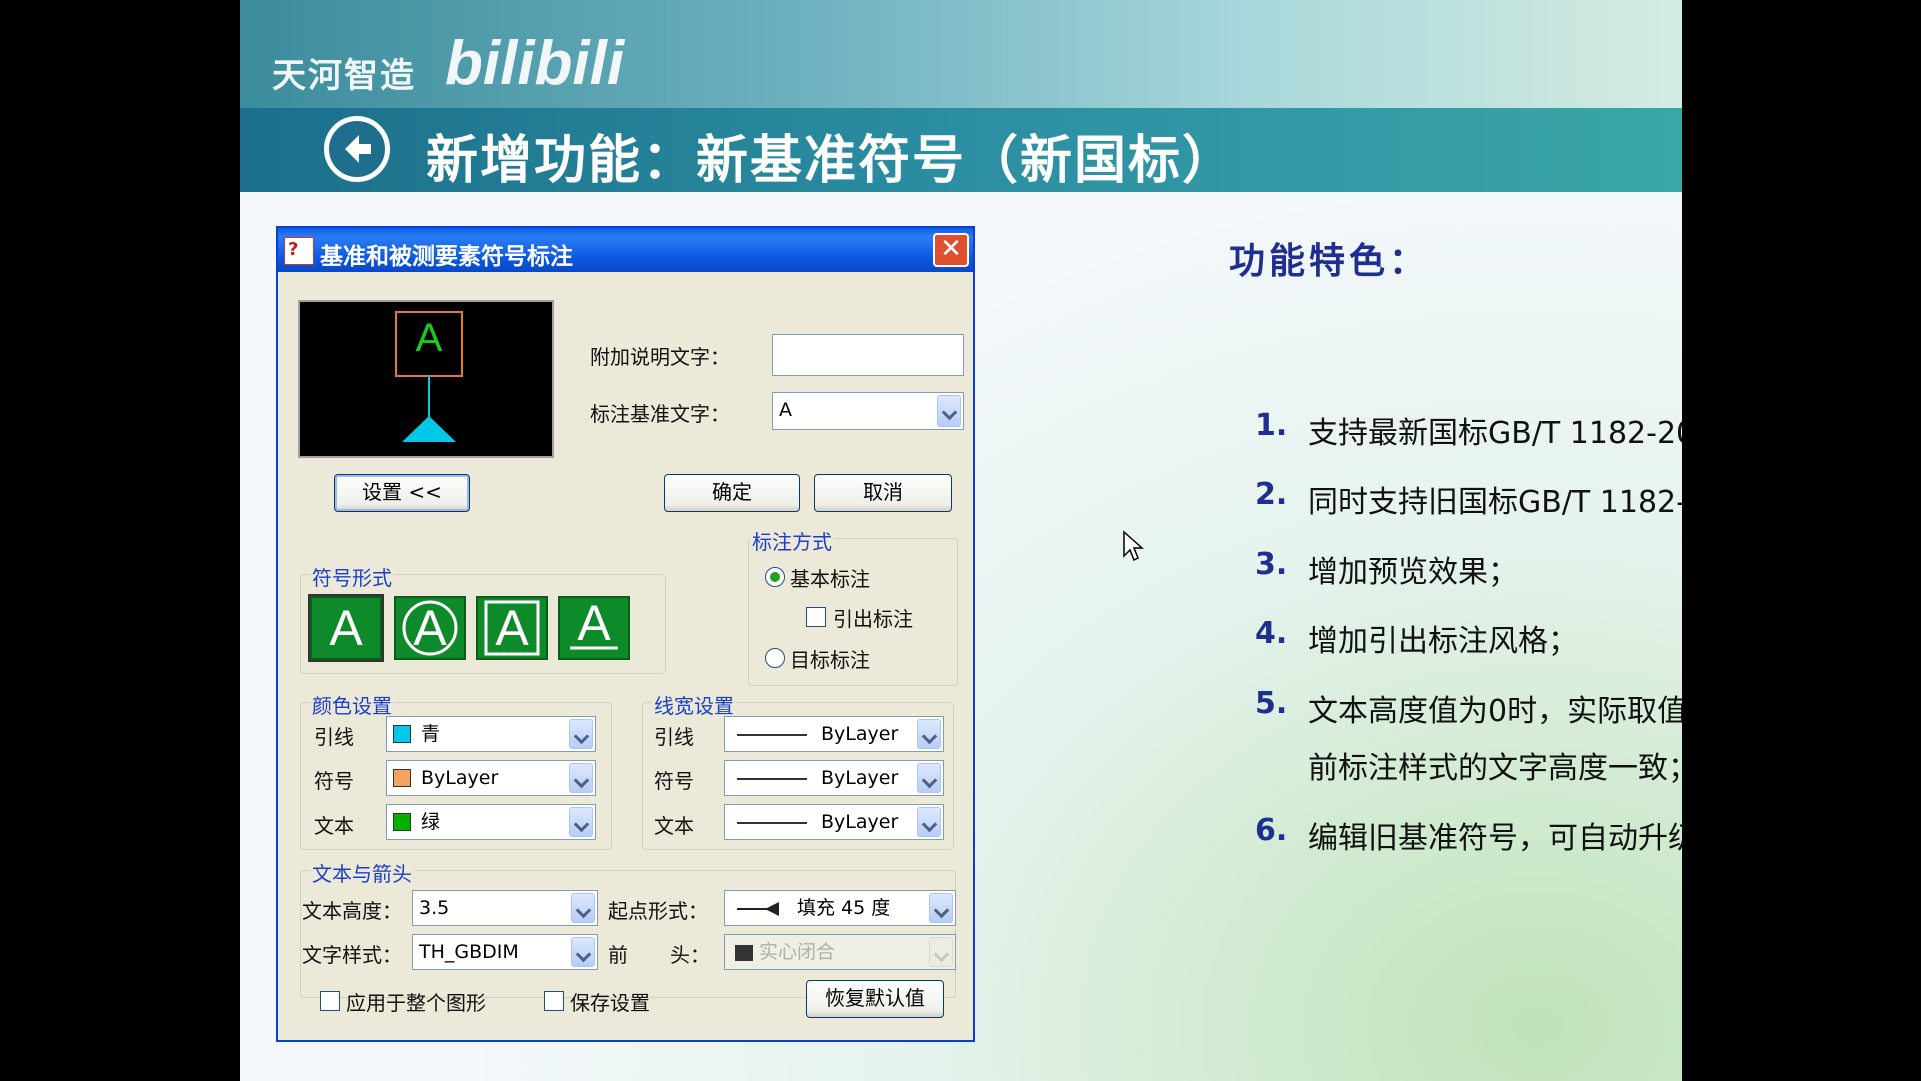 This screenshot has height=1081, width=1921. Describe the element at coordinates (469, 952) in the screenshot. I see `text-style-value: TH_GBDIM` at that location.